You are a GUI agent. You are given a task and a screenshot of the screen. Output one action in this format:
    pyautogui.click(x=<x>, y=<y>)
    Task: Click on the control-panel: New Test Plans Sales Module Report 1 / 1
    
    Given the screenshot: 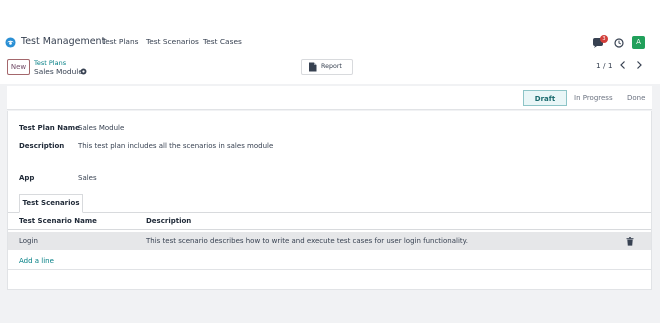 What is the action you would take?
    pyautogui.click(x=330, y=70)
    